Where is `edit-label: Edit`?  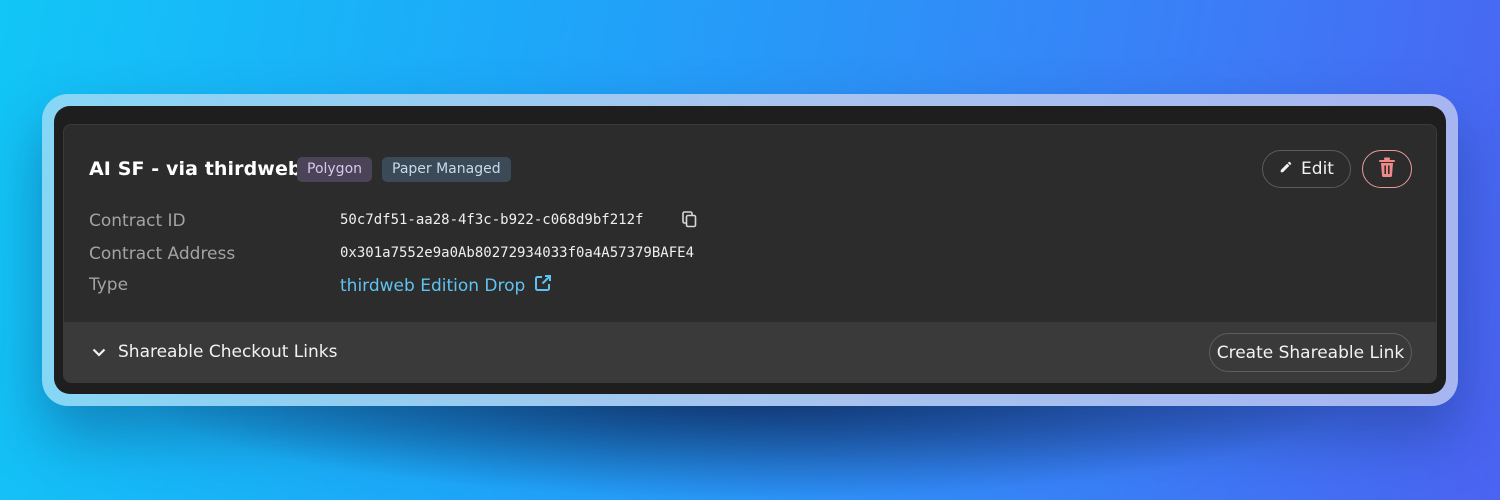 edit-label: Edit is located at coordinates (1317, 169).